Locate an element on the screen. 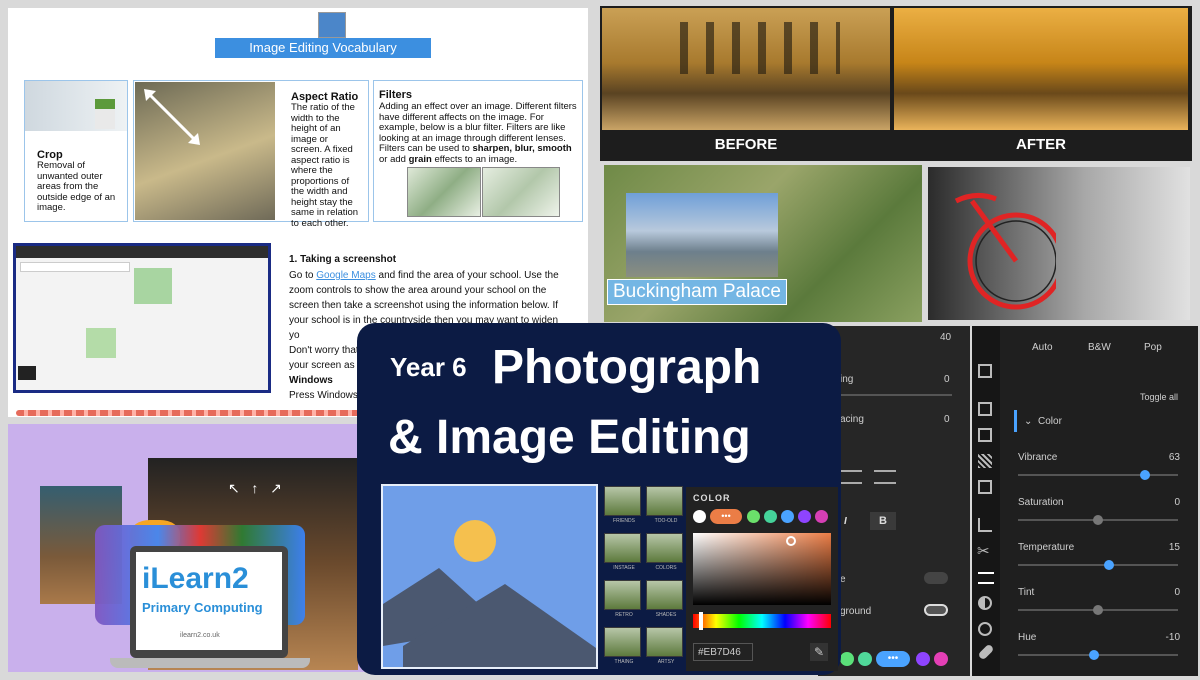  landscape-icon is located at coordinates (489, 593).